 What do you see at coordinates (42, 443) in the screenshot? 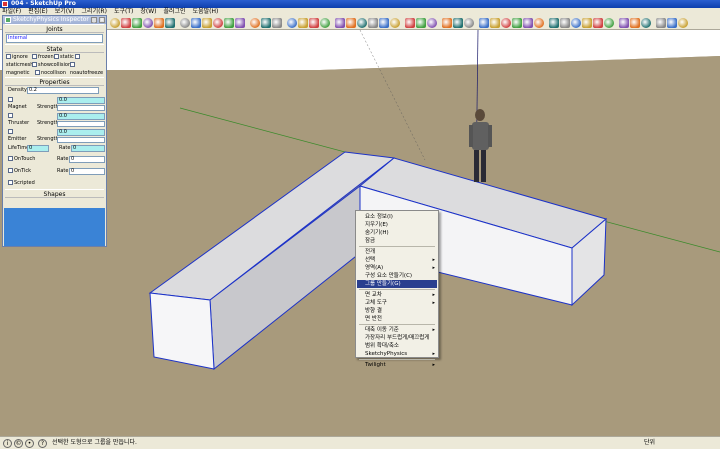
I see `help-icon: ?` at bounding box center [42, 443].